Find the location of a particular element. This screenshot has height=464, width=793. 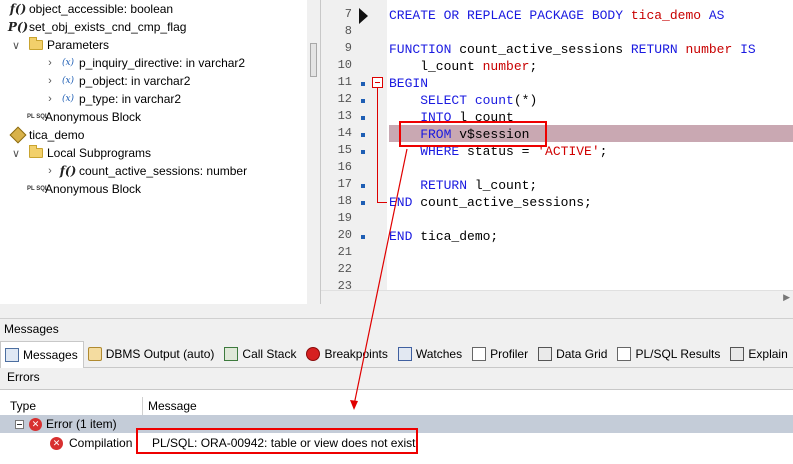

package-icon is located at coordinates (18, 135).